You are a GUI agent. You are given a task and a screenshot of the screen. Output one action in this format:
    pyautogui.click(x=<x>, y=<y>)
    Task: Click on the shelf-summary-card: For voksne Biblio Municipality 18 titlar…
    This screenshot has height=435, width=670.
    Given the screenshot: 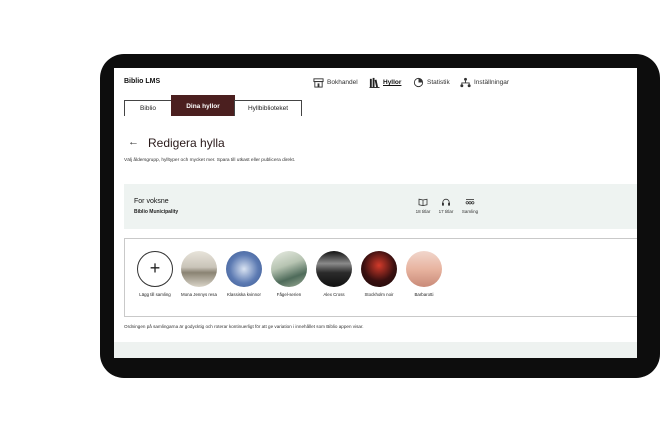 What is the action you would take?
    pyautogui.click(x=380, y=206)
    